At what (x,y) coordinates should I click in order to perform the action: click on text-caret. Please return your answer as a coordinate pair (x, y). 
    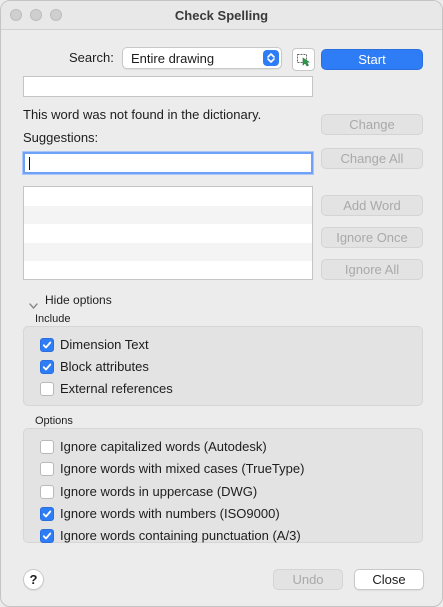
    Looking at the image, I should click on (29, 163).